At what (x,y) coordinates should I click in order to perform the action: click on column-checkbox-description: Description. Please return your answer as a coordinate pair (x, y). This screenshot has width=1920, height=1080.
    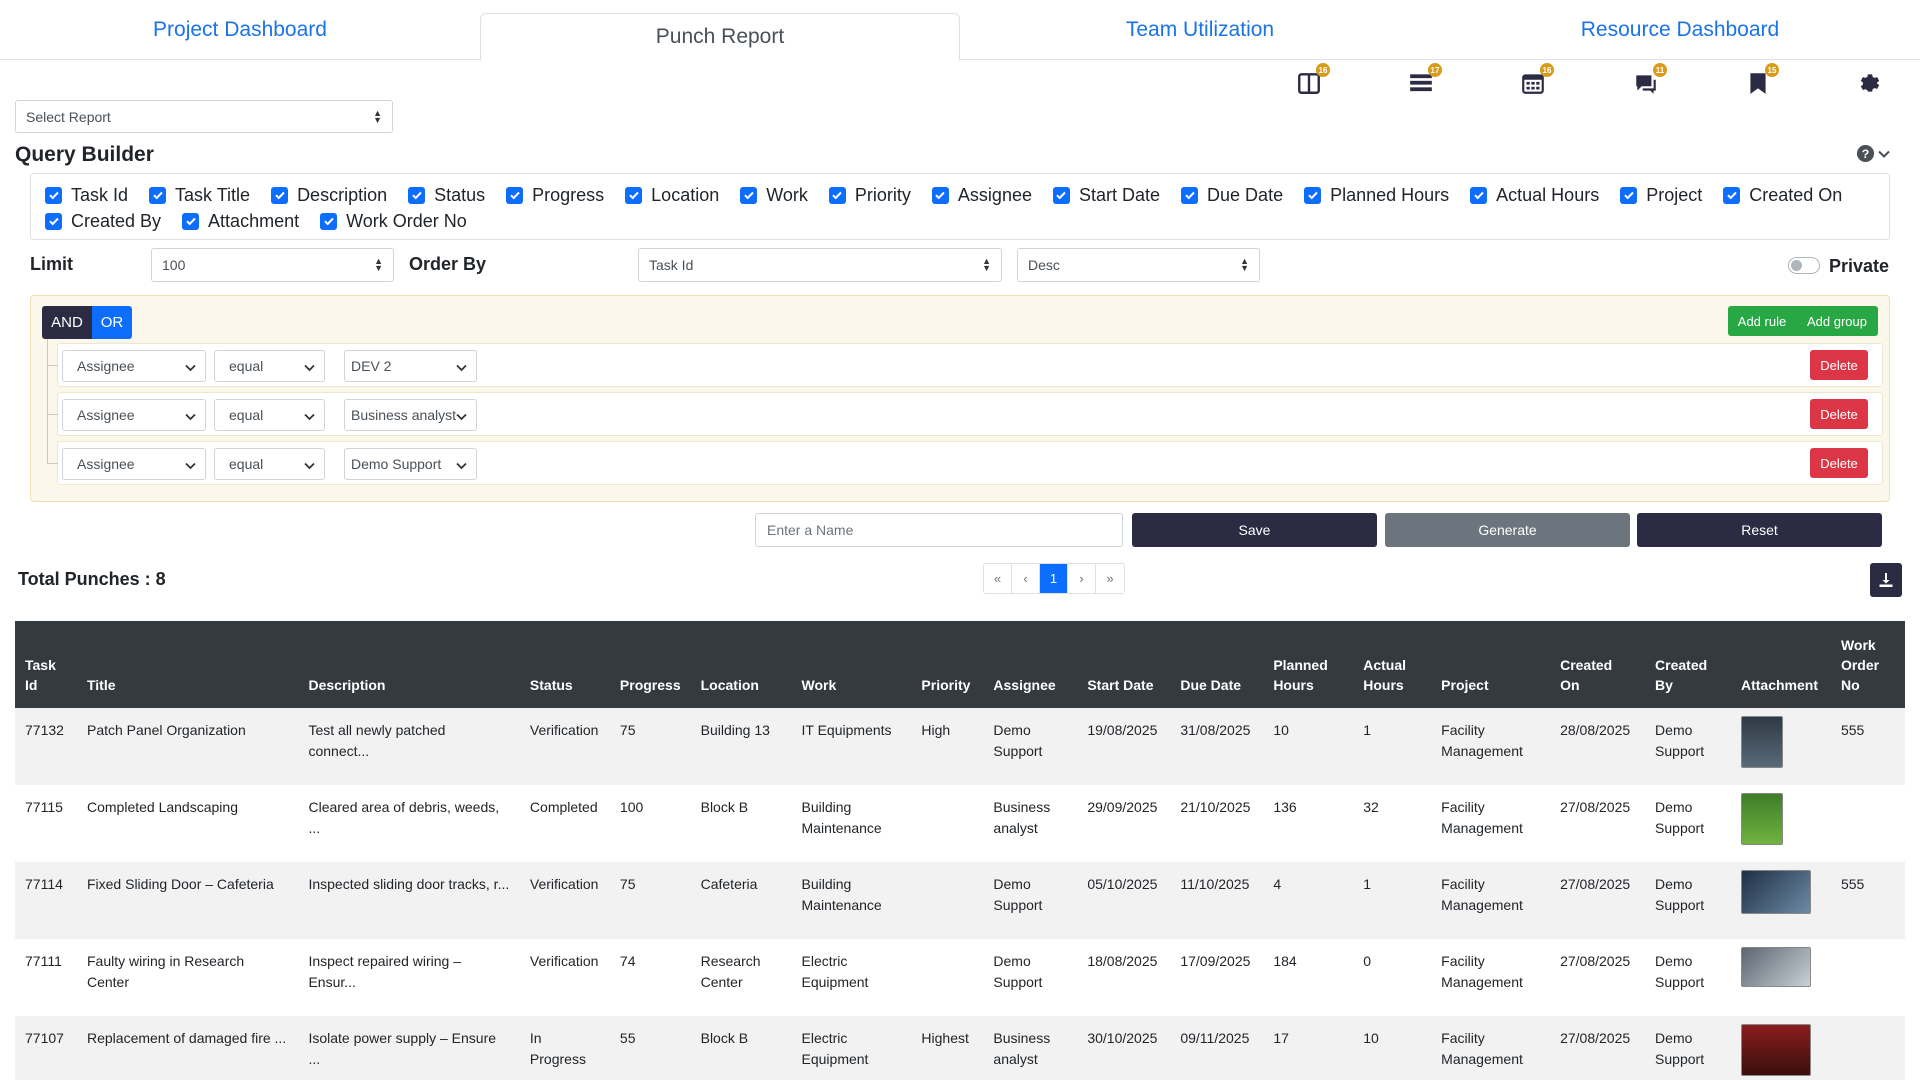
    Looking at the image, I should click on (329, 195).